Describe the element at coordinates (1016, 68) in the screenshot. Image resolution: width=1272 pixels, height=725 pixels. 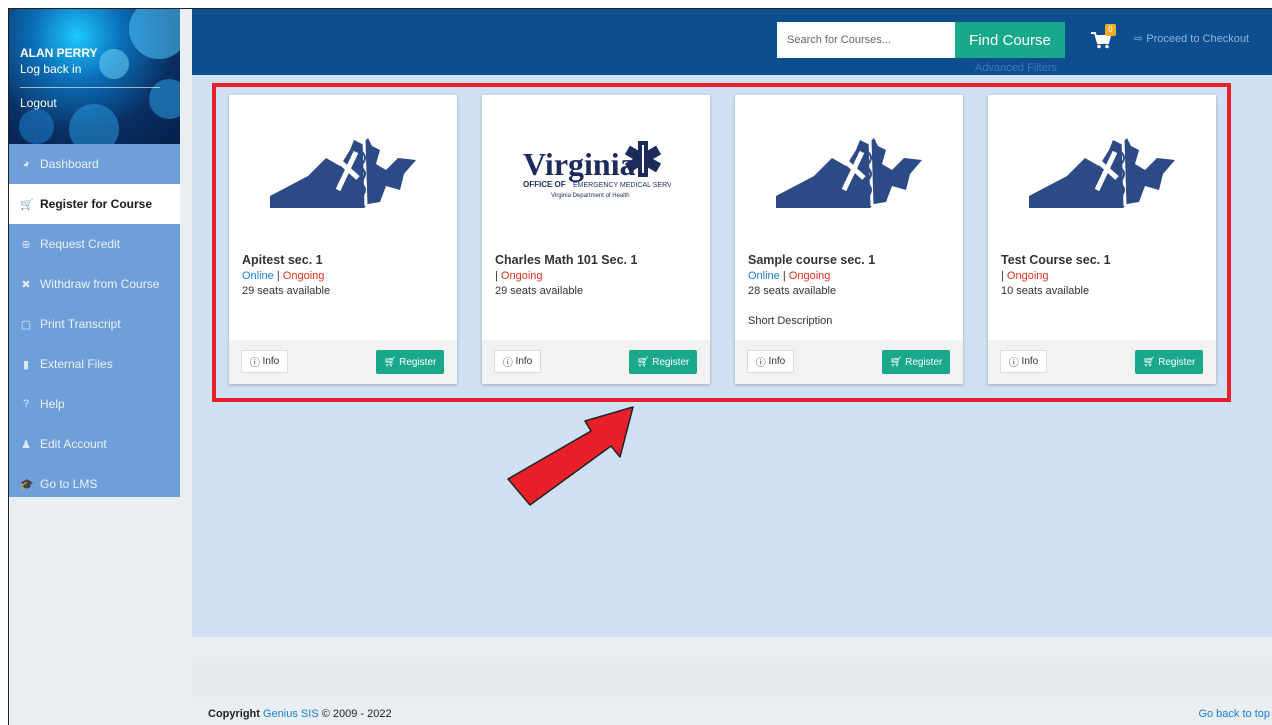
I see `advanced-filters-link: Advanced Filters` at that location.